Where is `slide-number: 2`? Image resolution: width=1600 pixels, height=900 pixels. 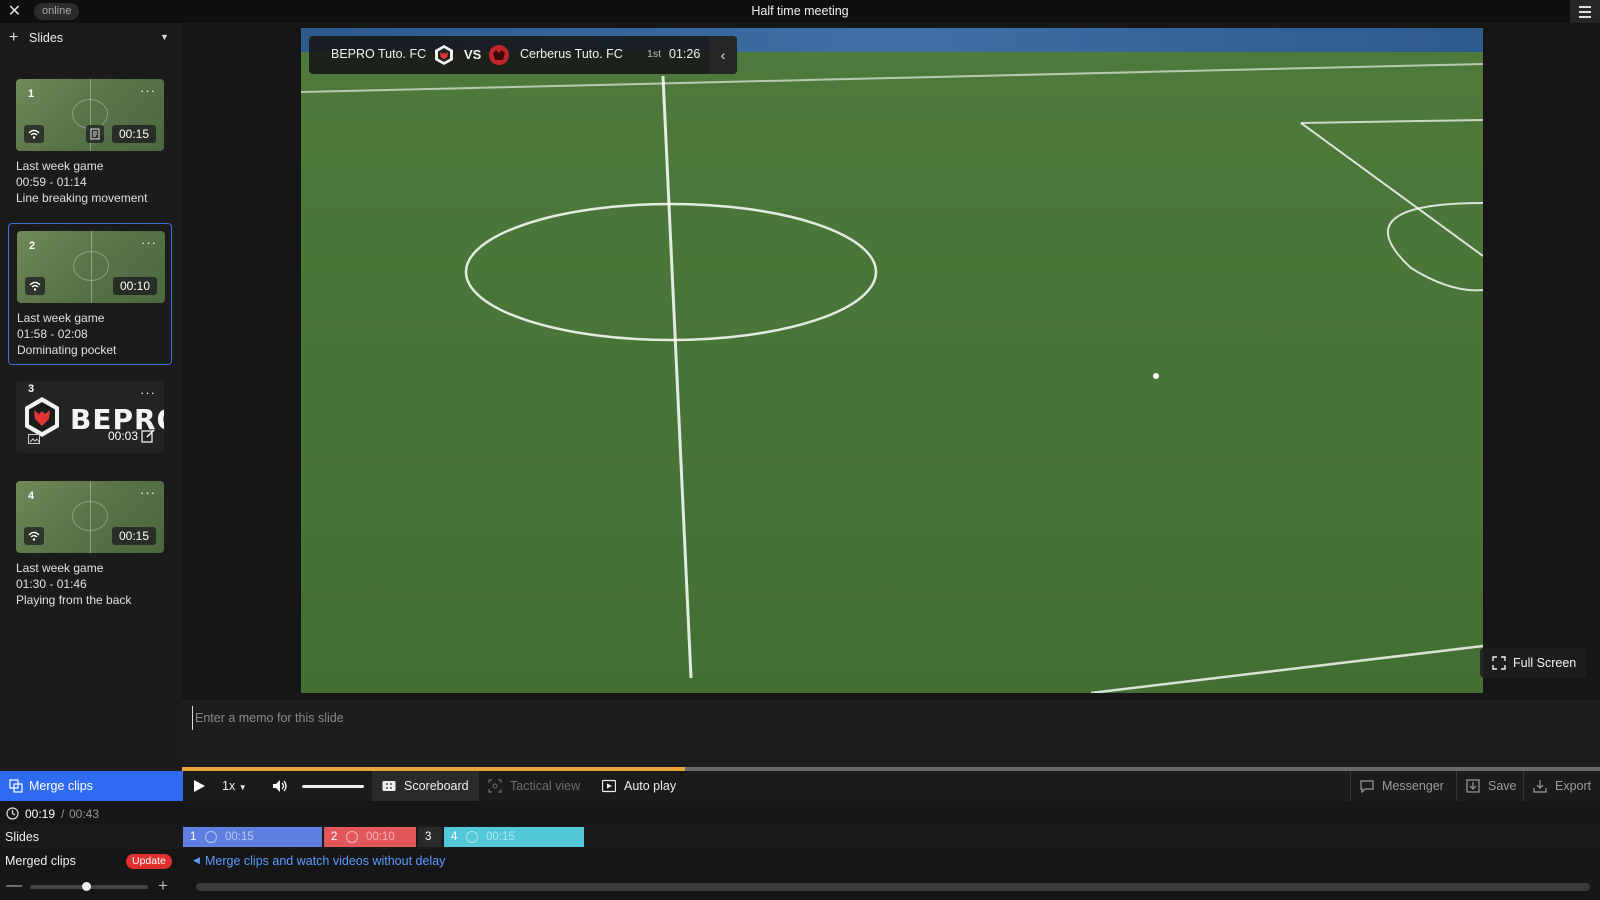 slide-number: 2 is located at coordinates (32, 246).